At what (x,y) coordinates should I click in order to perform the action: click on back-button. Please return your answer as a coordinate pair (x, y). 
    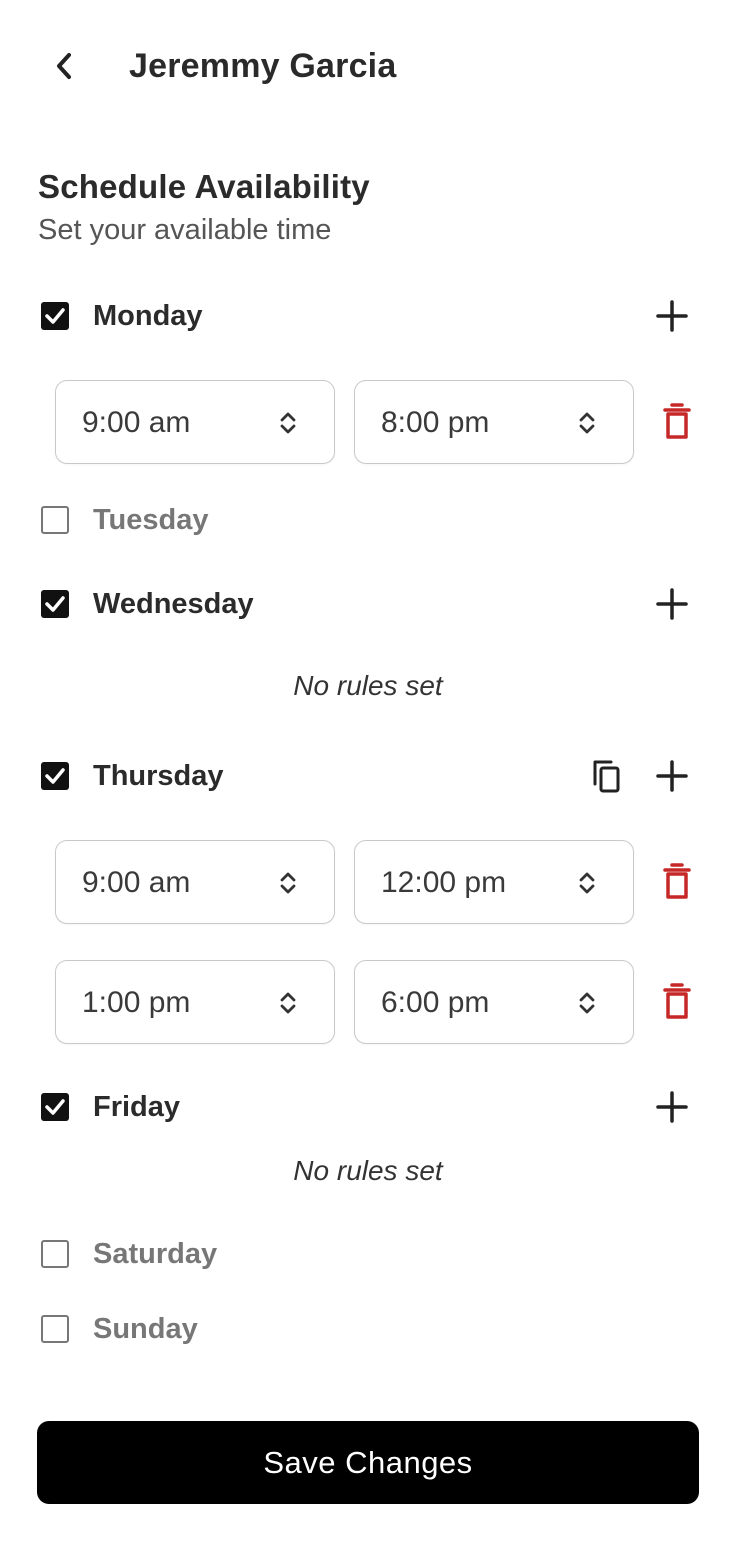
    Looking at the image, I should click on (64, 66).